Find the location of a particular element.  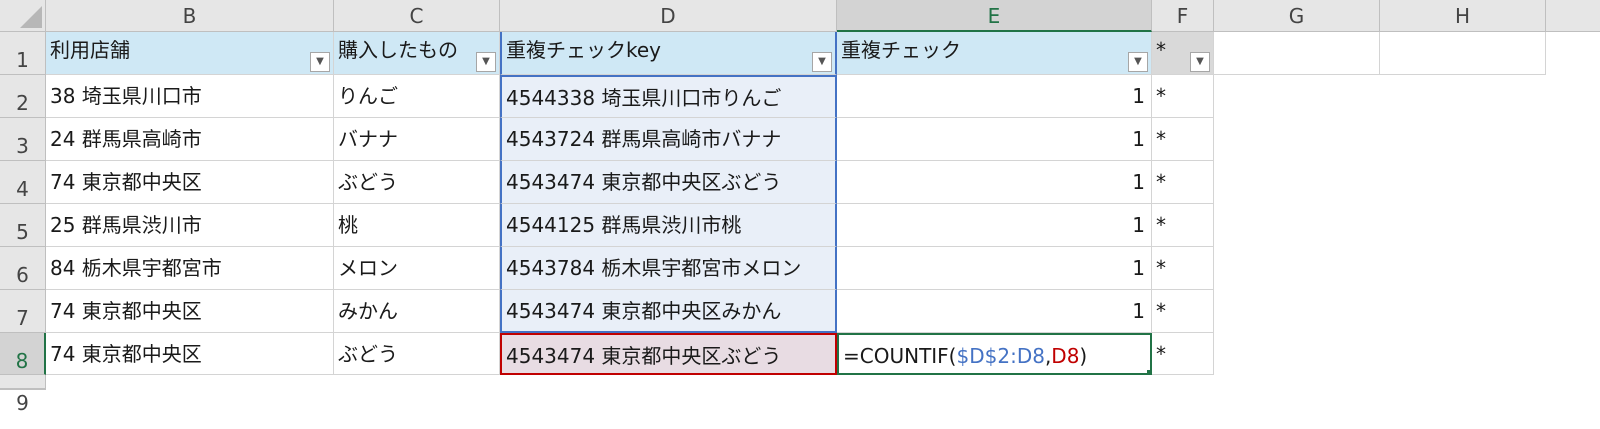

cell-g8 is located at coordinates (1297, 354).